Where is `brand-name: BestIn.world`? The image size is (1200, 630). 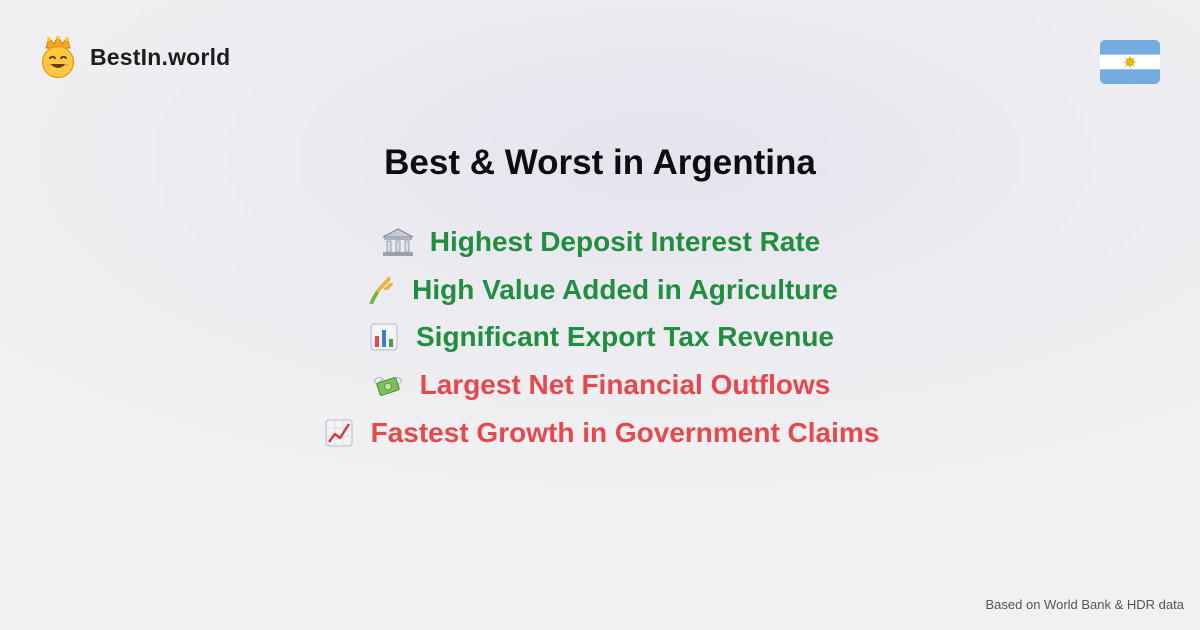
brand-name: BestIn.world is located at coordinates (160, 56).